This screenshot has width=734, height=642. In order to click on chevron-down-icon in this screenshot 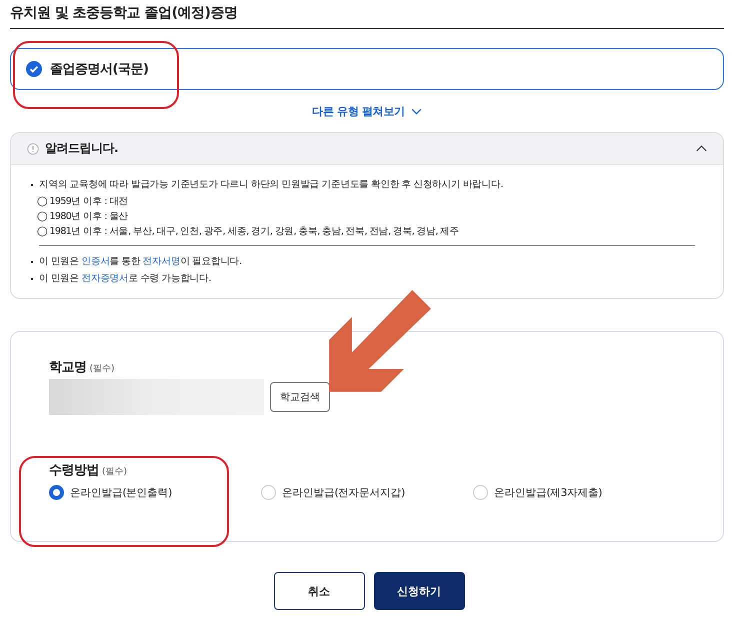, I will do `click(416, 111)`.